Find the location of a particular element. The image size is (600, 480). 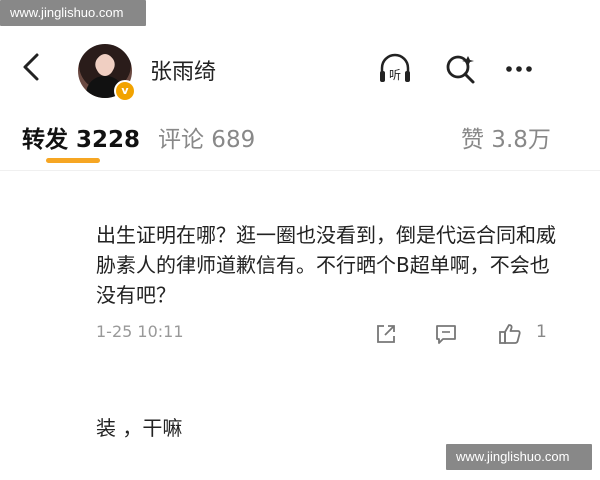

listen-headphones-icon: 听 is located at coordinates (395, 69).